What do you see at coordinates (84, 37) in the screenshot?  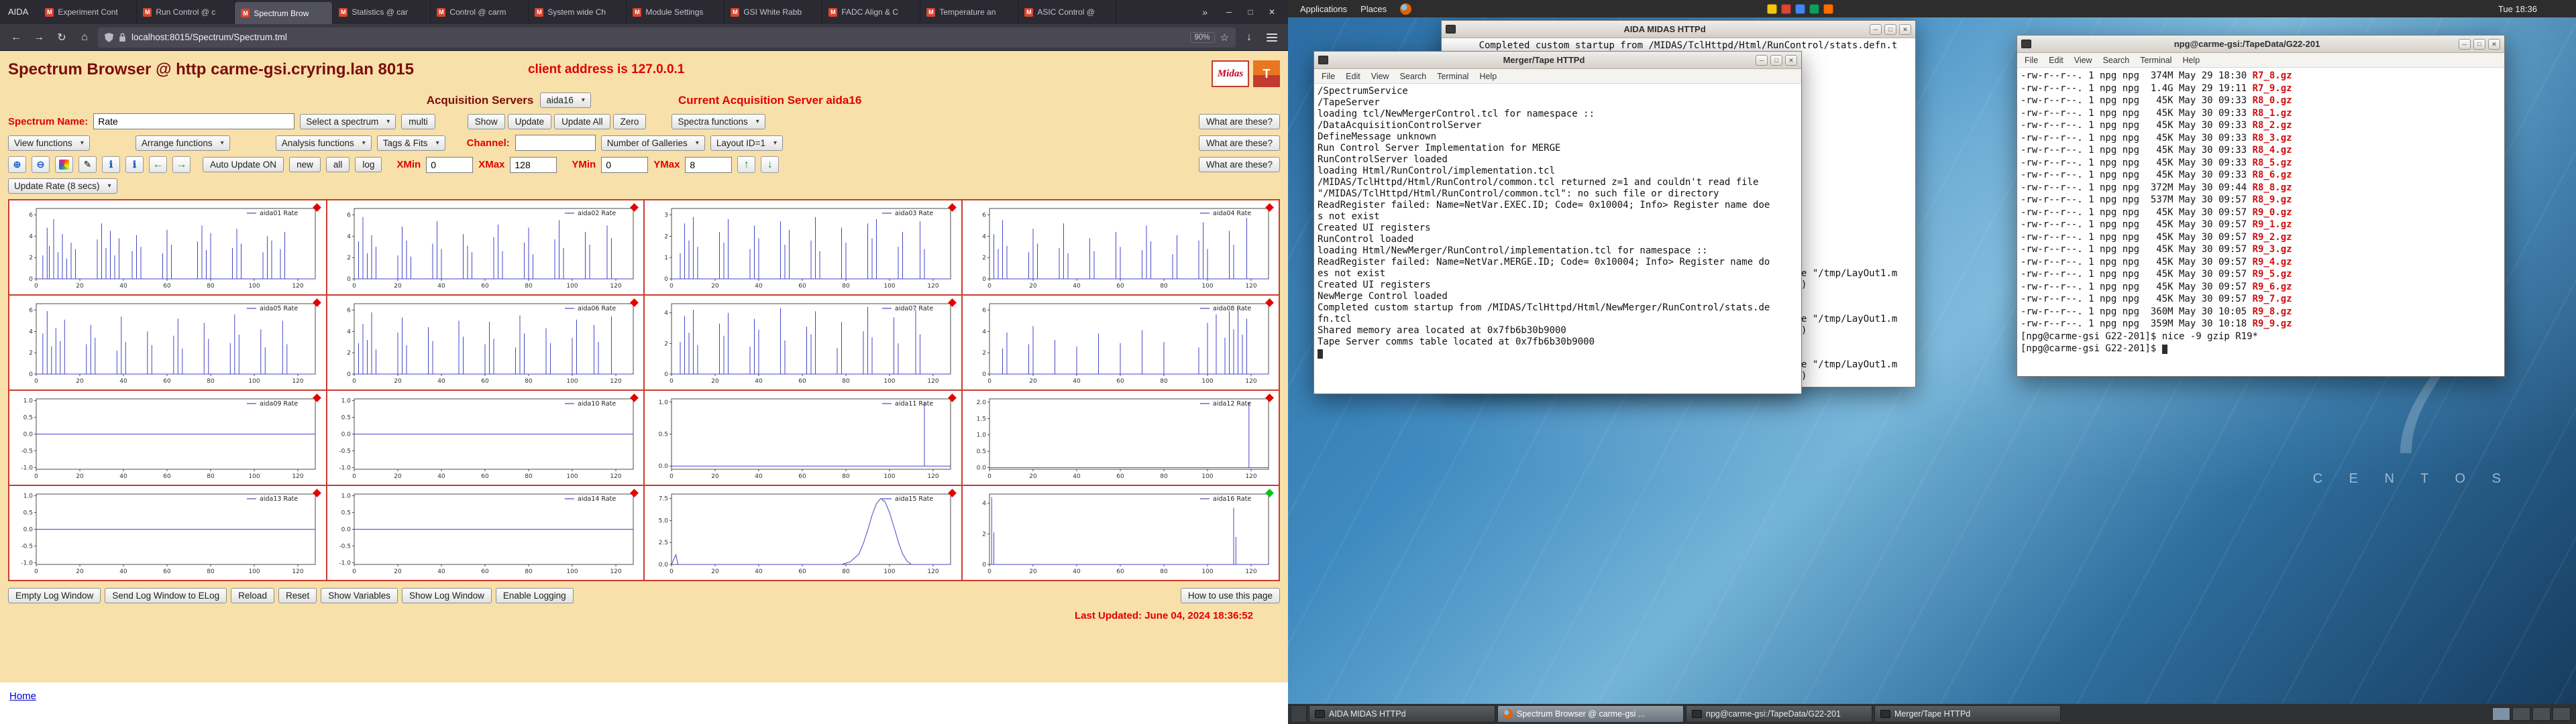 I see `home-button: ⌂` at bounding box center [84, 37].